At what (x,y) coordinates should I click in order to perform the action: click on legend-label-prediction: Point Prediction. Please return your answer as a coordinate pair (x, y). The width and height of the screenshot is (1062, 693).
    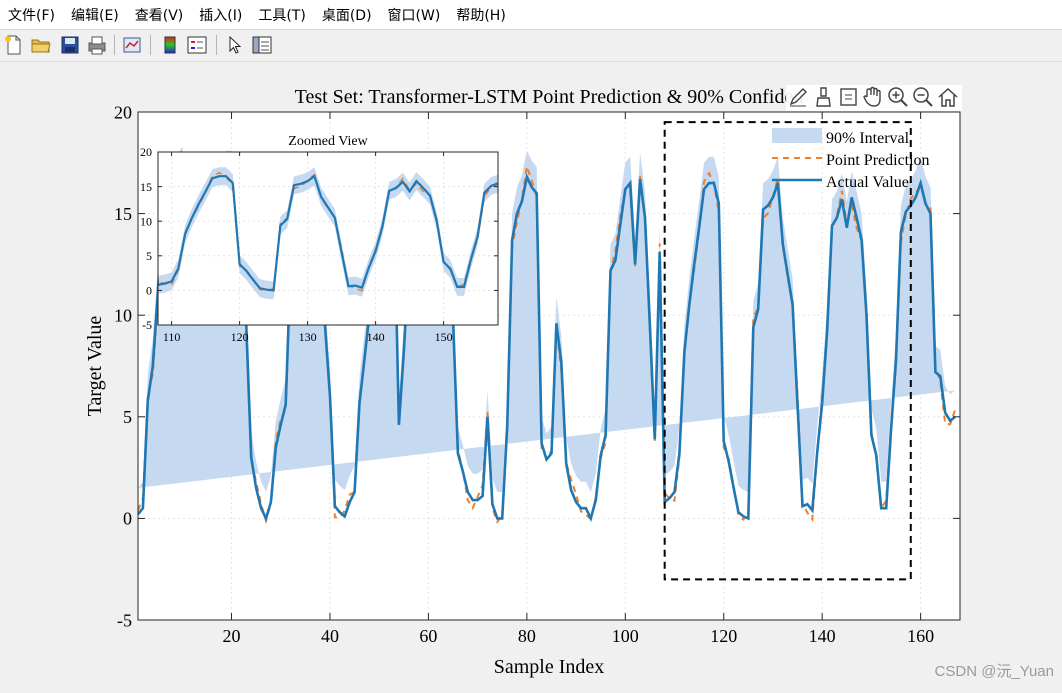
    Looking at the image, I should click on (878, 160).